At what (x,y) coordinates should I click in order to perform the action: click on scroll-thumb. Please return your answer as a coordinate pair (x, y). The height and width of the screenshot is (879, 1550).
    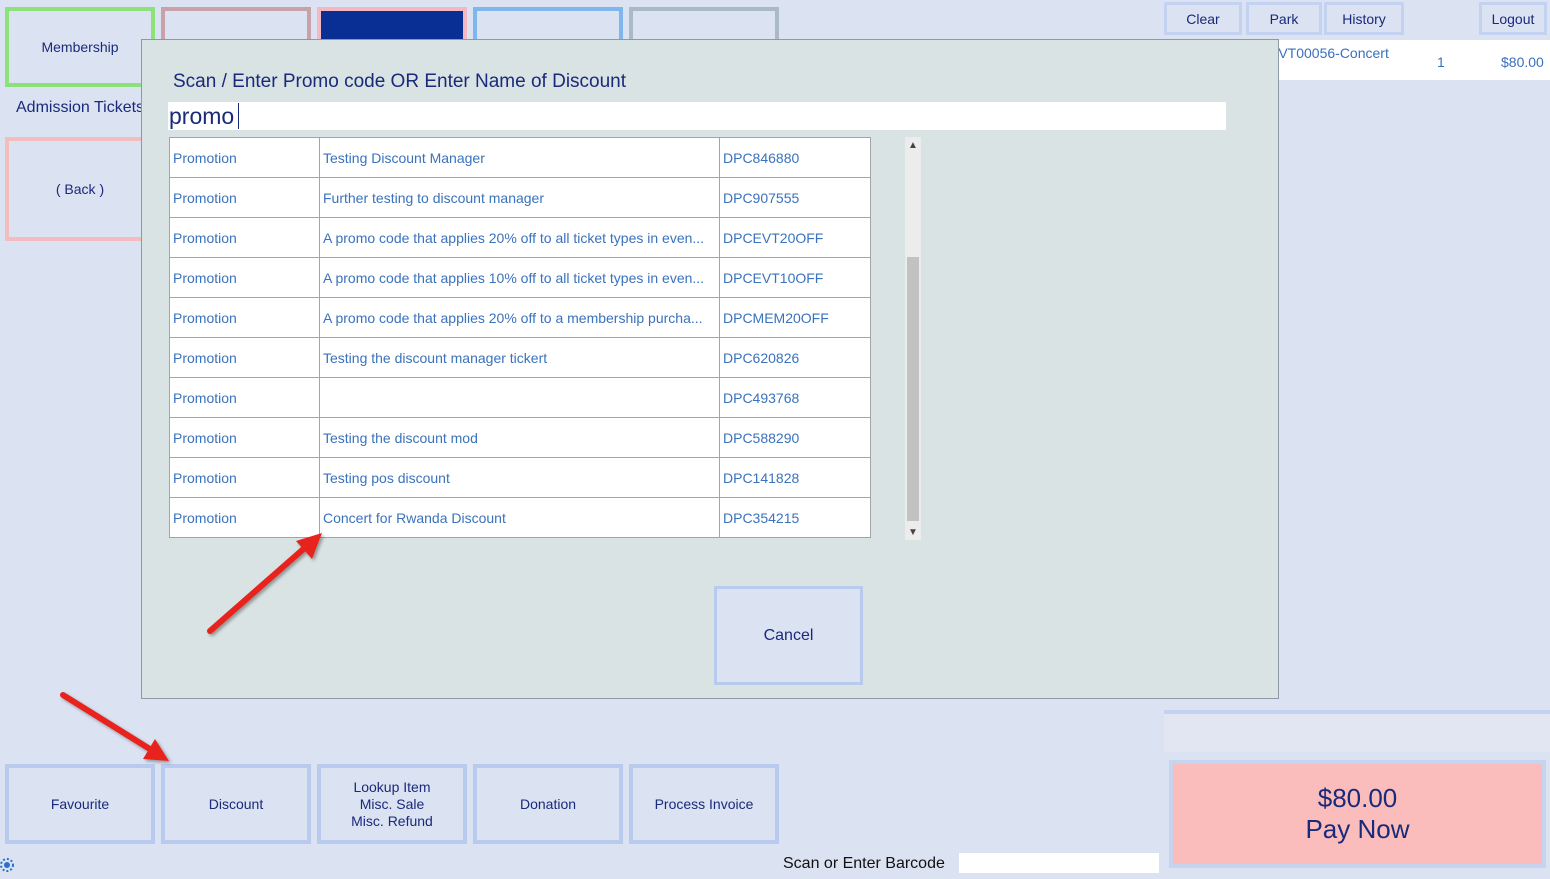
    Looking at the image, I should click on (913, 389).